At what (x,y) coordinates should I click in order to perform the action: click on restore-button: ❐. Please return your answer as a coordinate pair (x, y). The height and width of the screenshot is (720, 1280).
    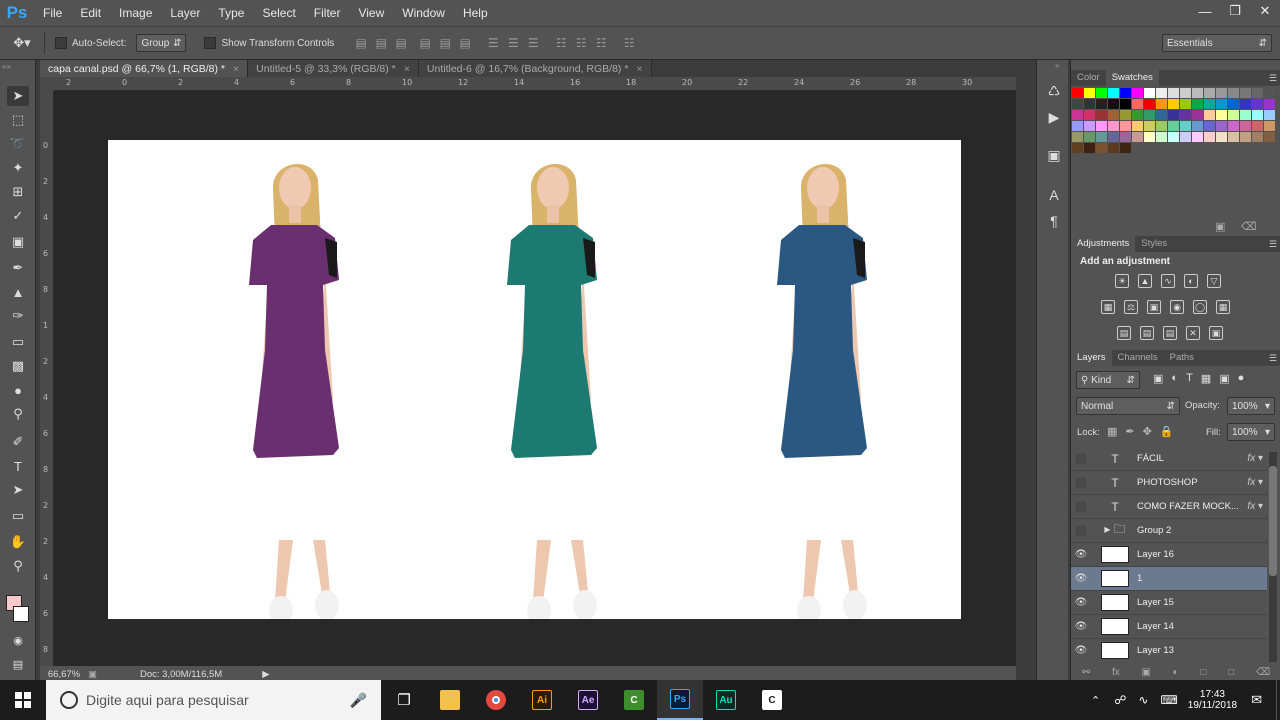
    Looking at the image, I should click on (1235, 11).